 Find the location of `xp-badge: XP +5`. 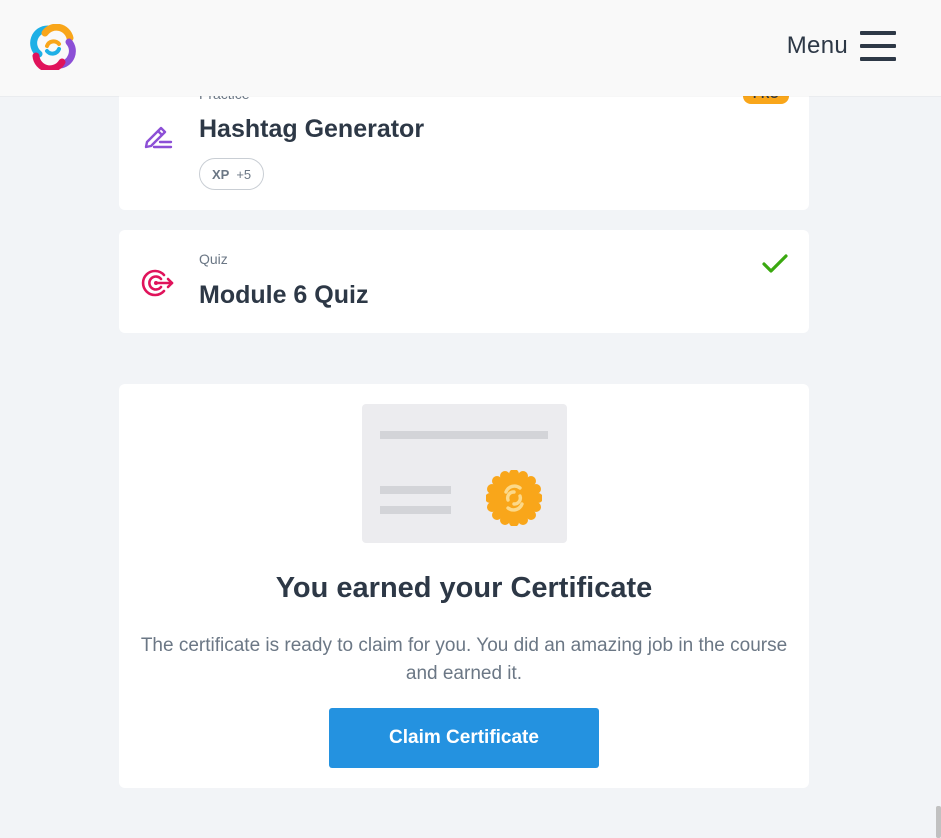

xp-badge: XP +5 is located at coordinates (232, 174).